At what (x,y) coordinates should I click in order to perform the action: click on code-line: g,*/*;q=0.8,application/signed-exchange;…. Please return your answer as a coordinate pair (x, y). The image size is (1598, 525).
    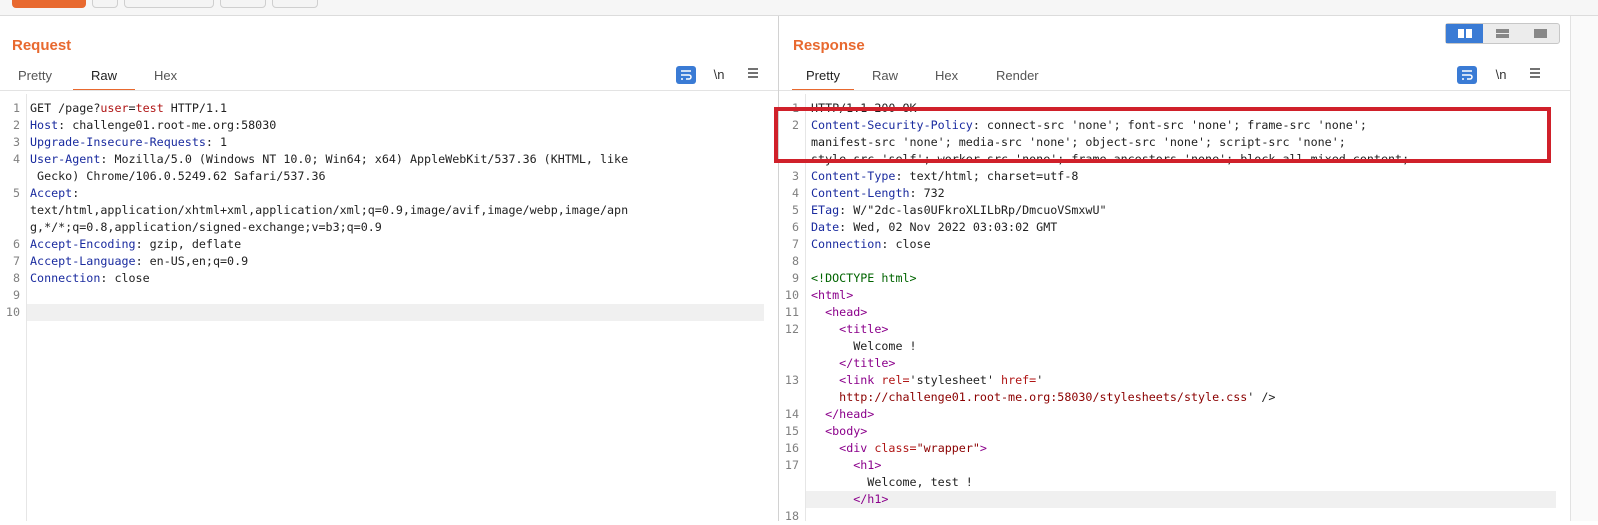
    Looking at the image, I should click on (389, 227).